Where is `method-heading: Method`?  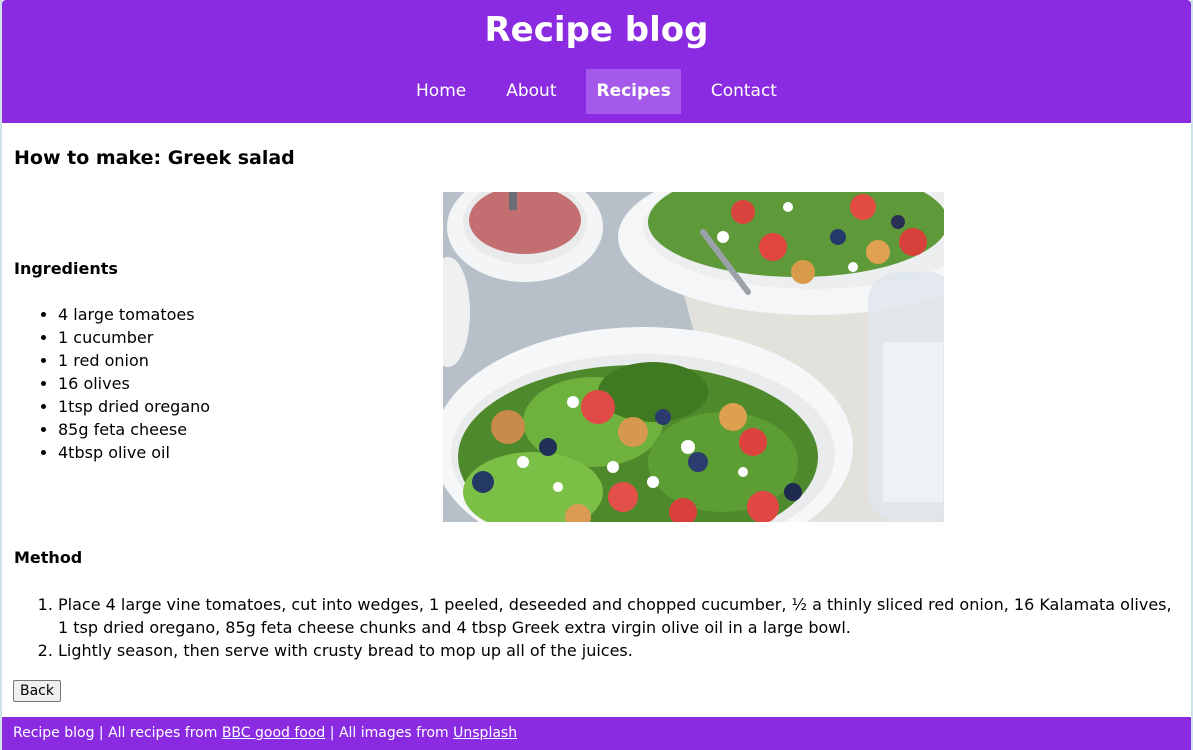
method-heading: Method is located at coordinates (48, 557).